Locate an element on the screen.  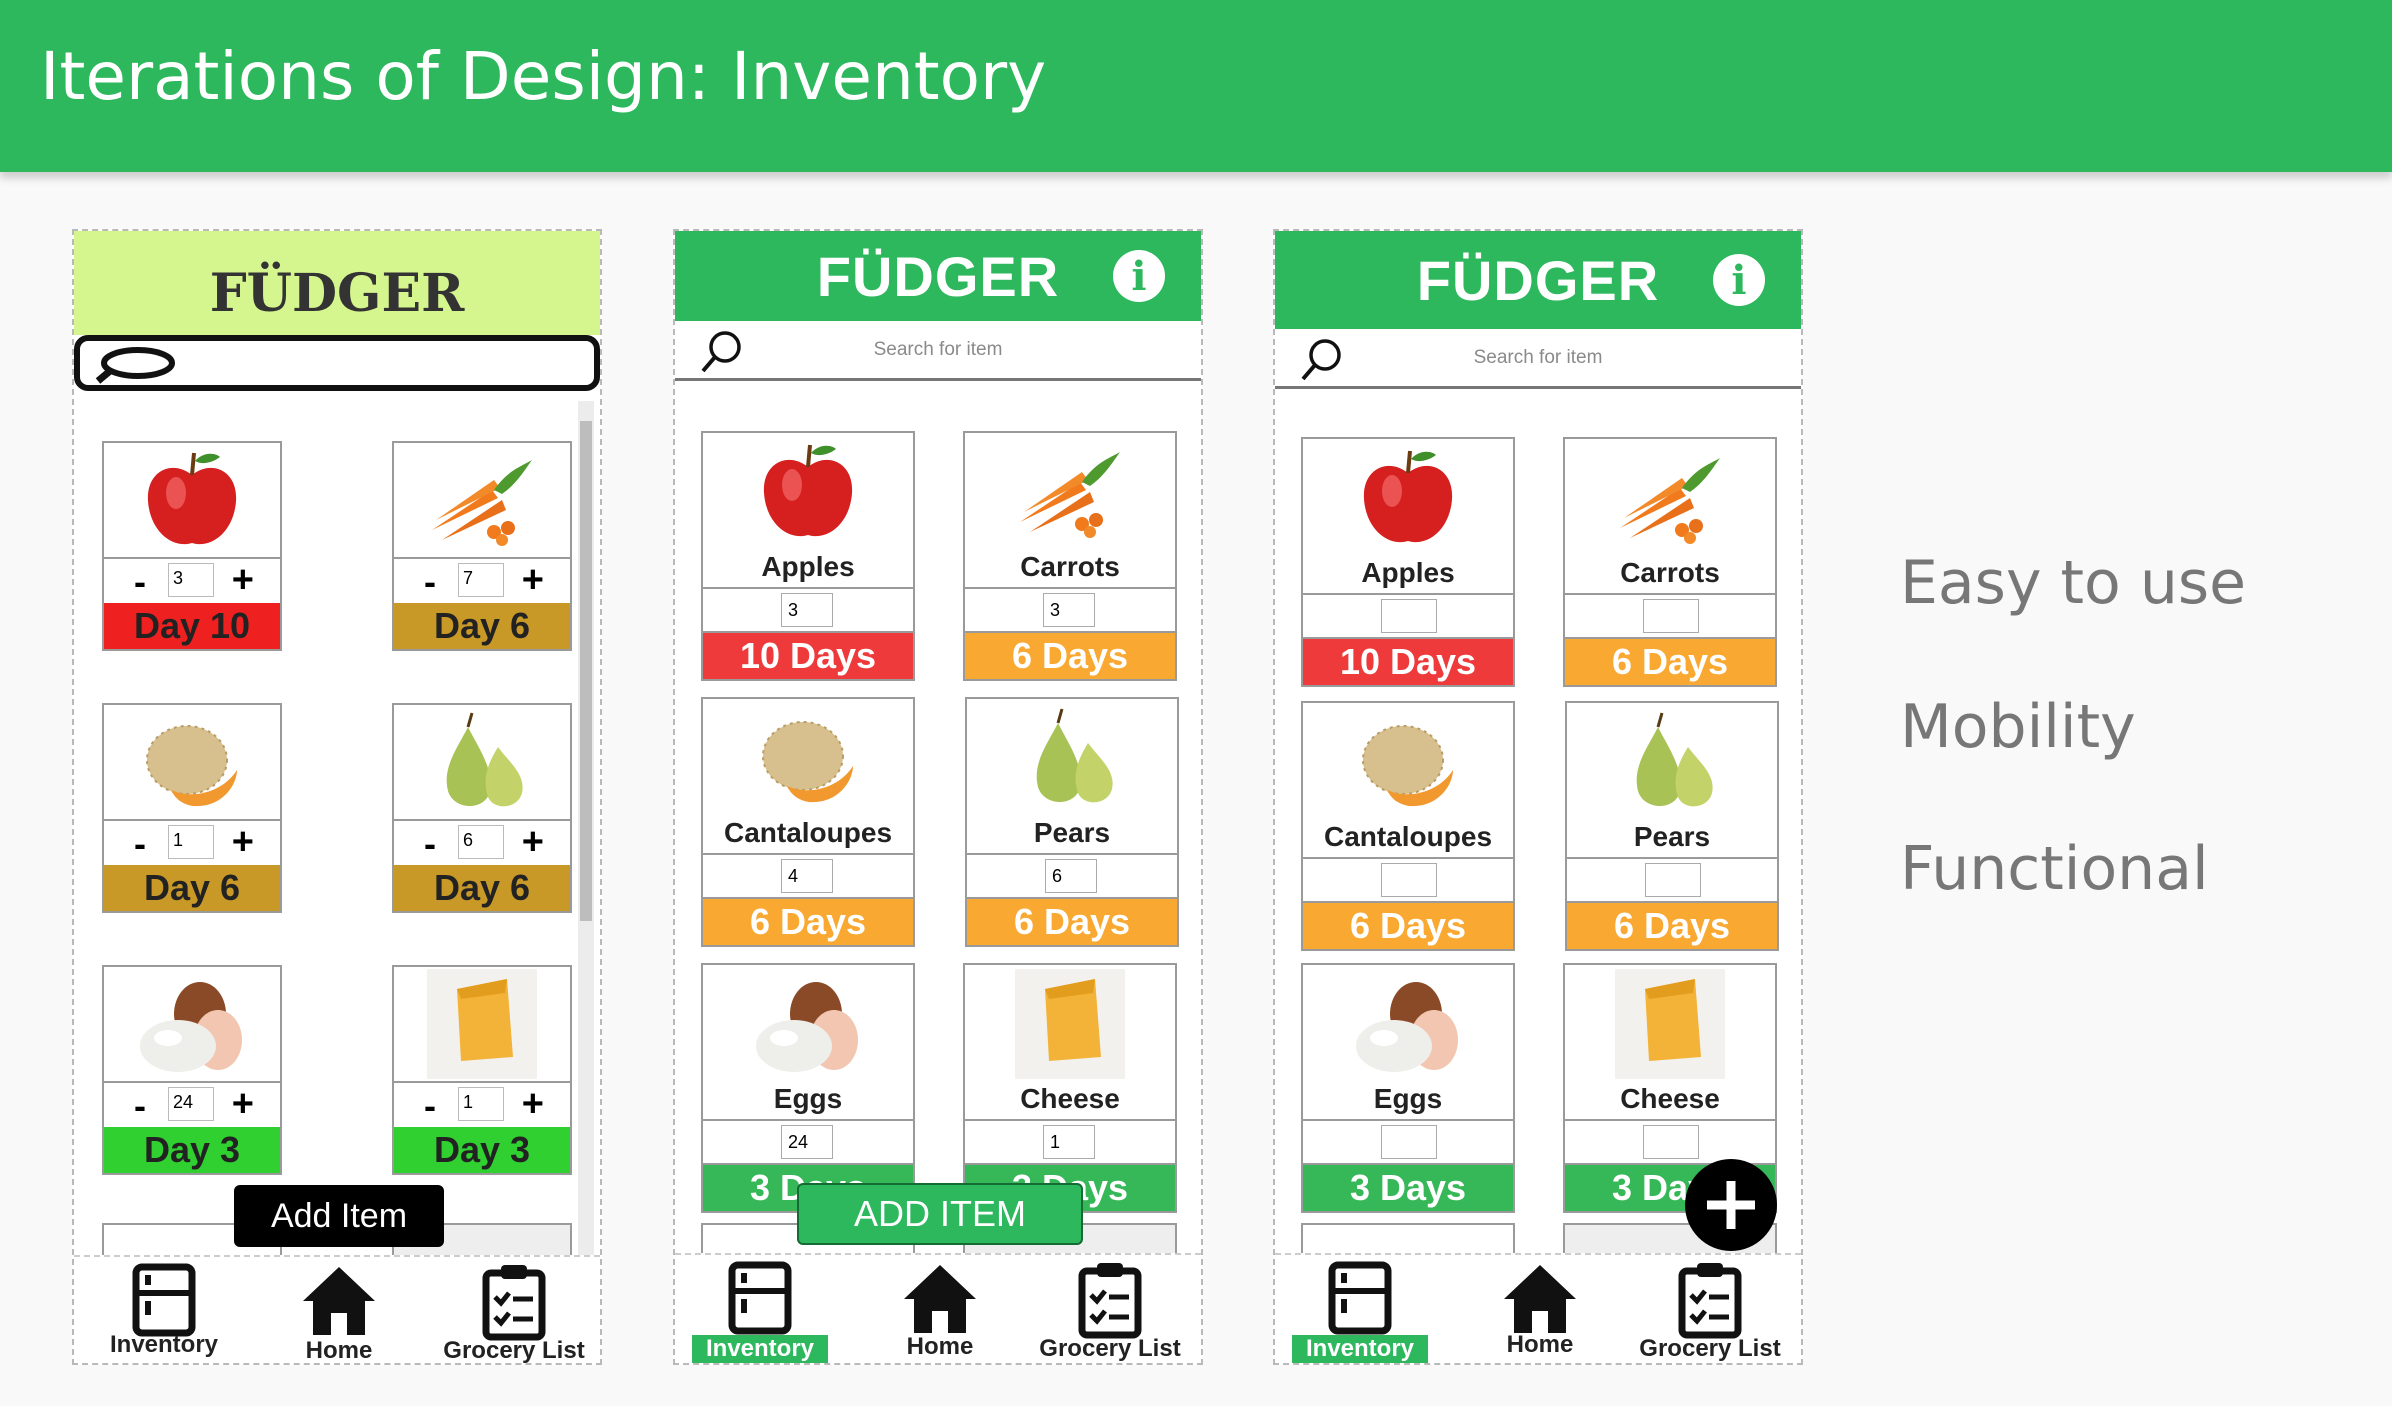
scrollbar is located at coordinates (586, 831).